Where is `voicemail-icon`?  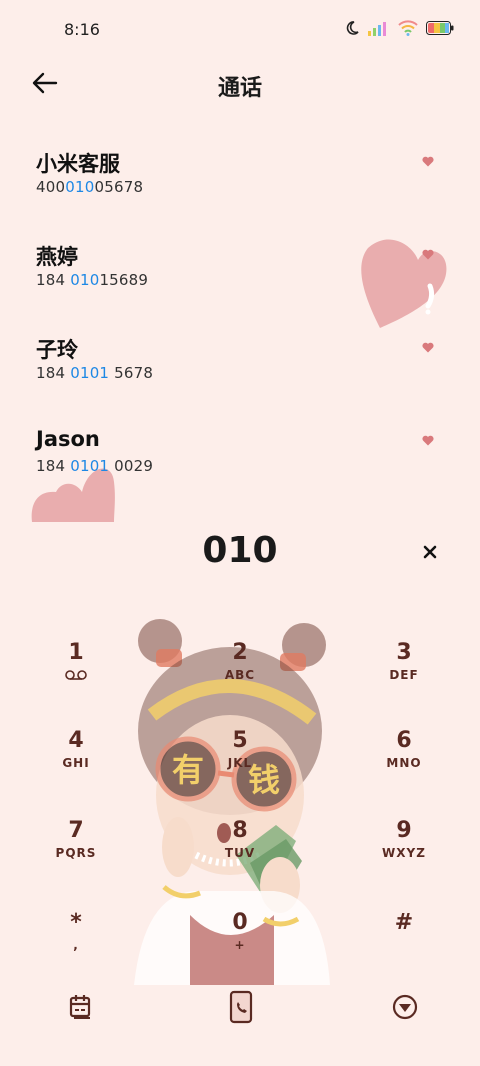
voicemail-icon is located at coordinates (76, 675).